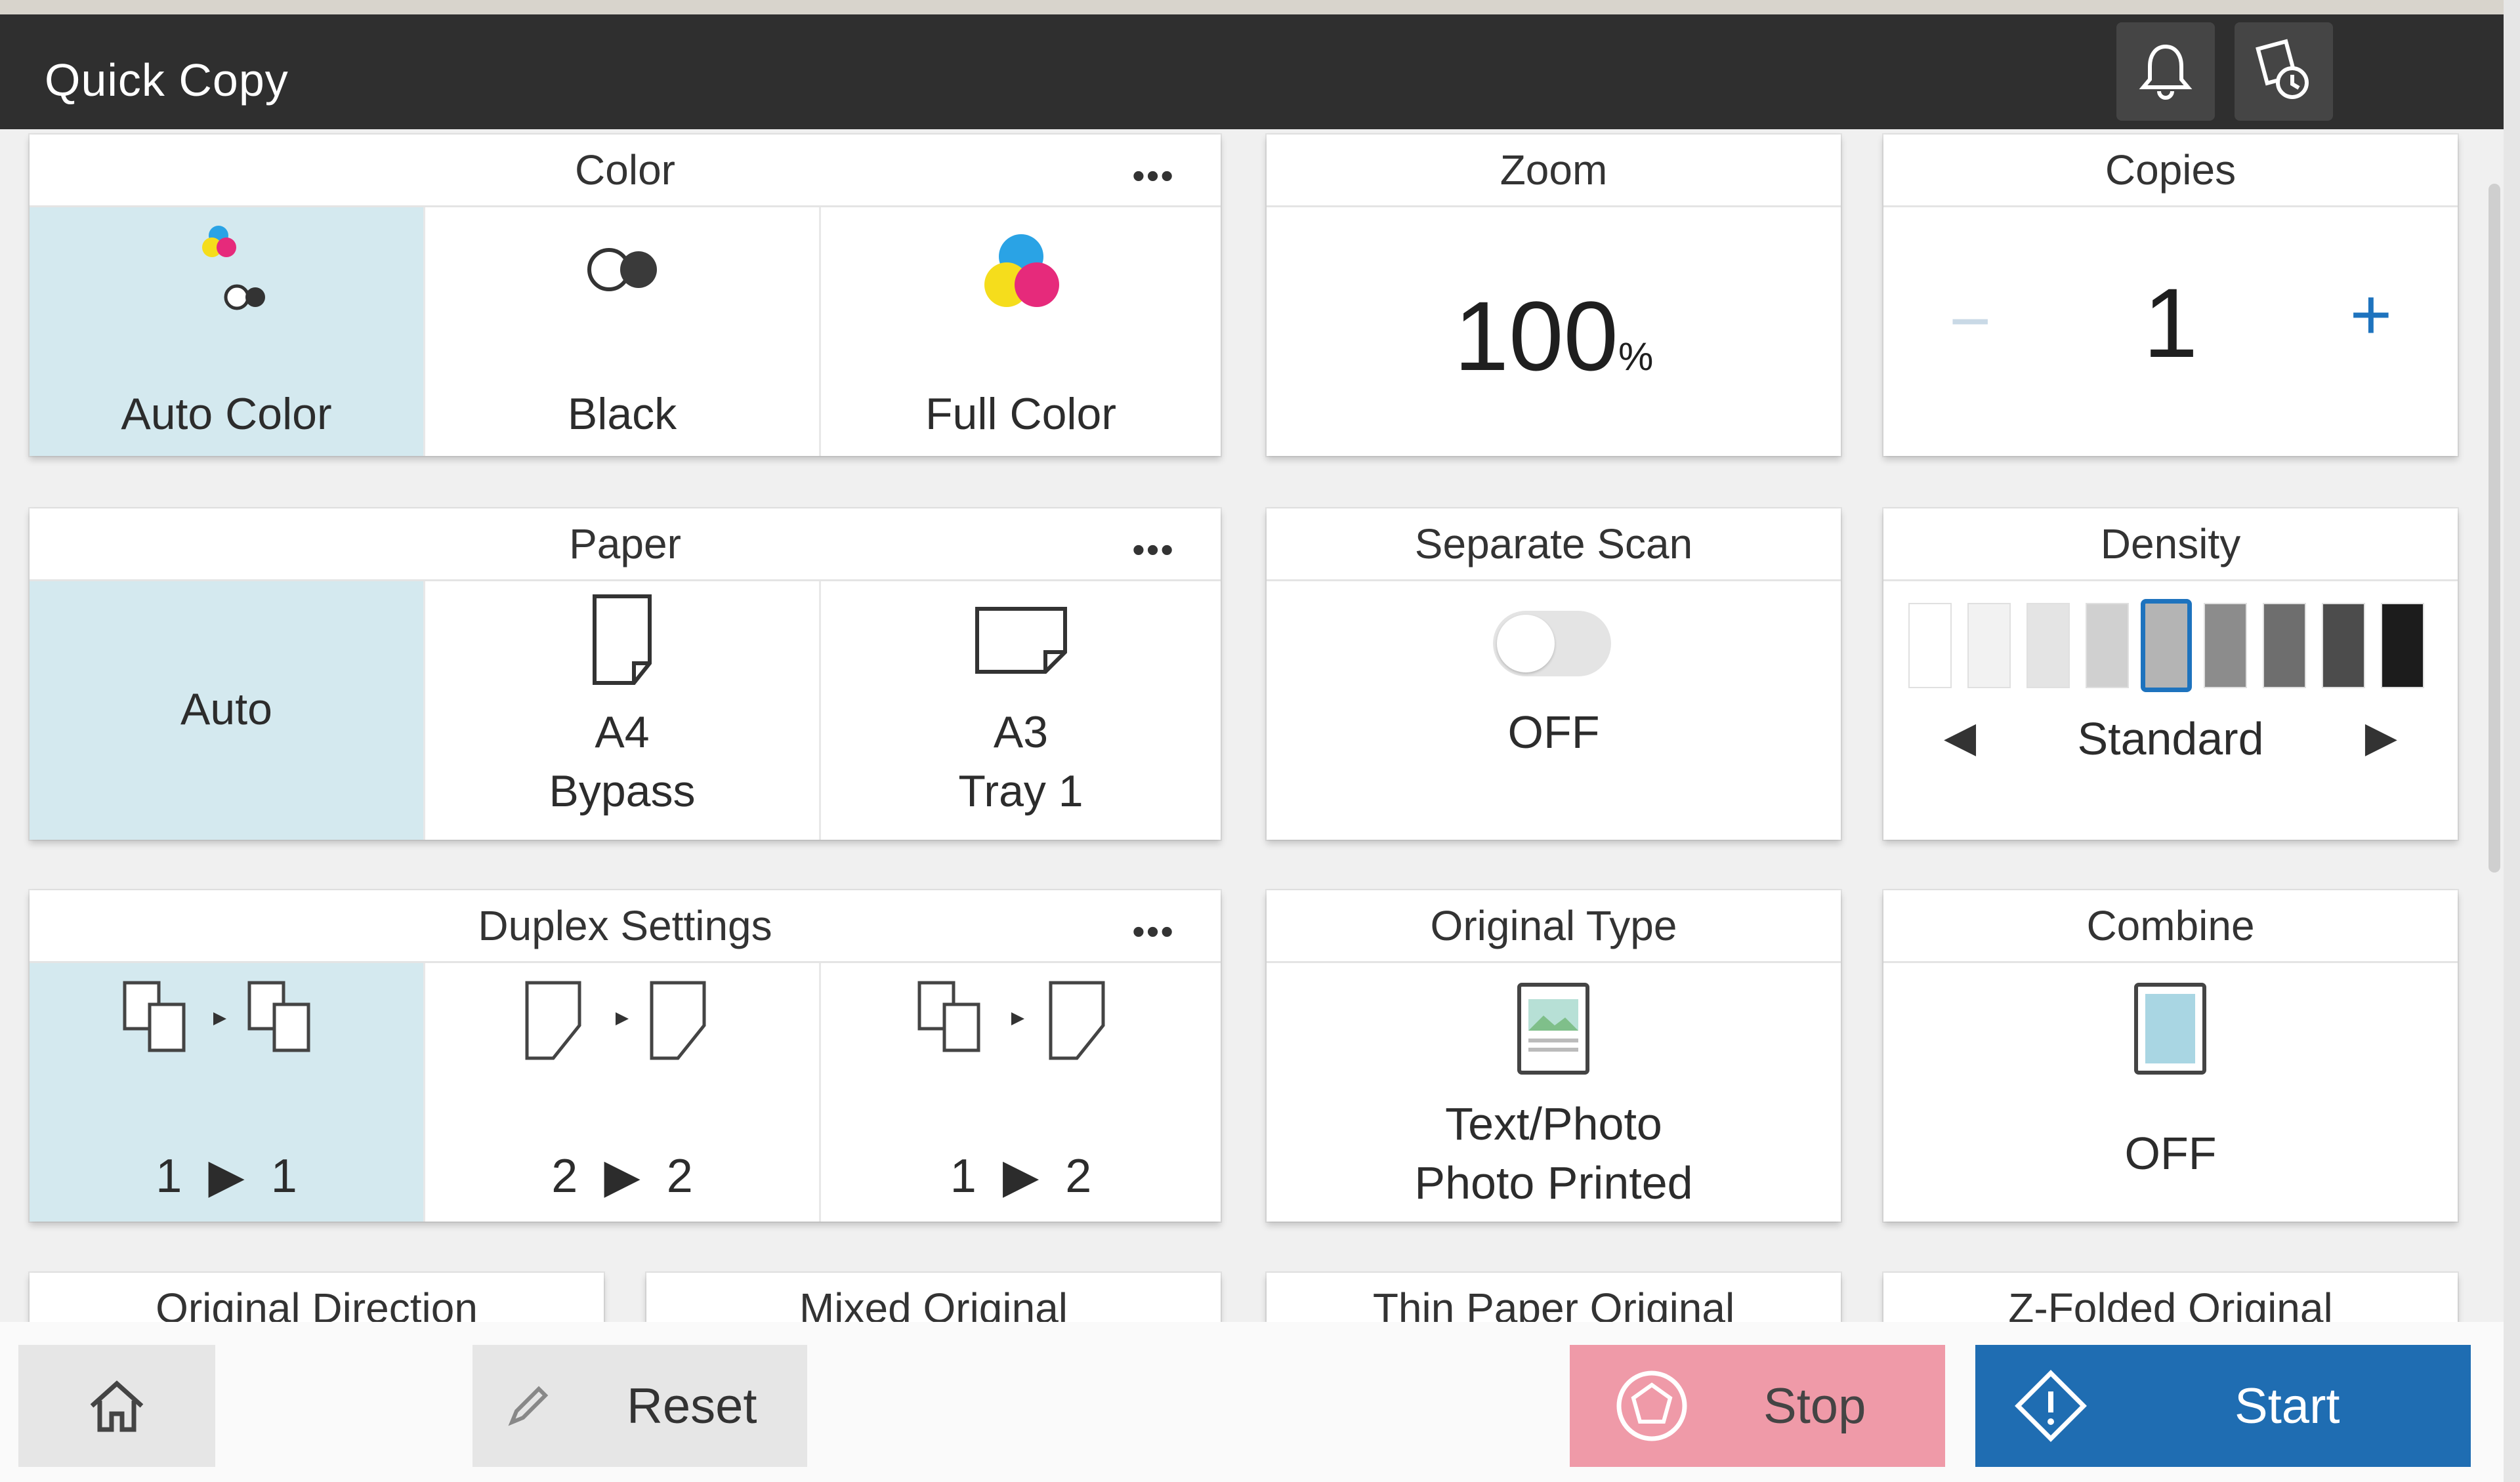 This screenshot has height=1482, width=2520. I want to click on duplex-mode-label: 1 ▶ 1, so click(226, 1176).